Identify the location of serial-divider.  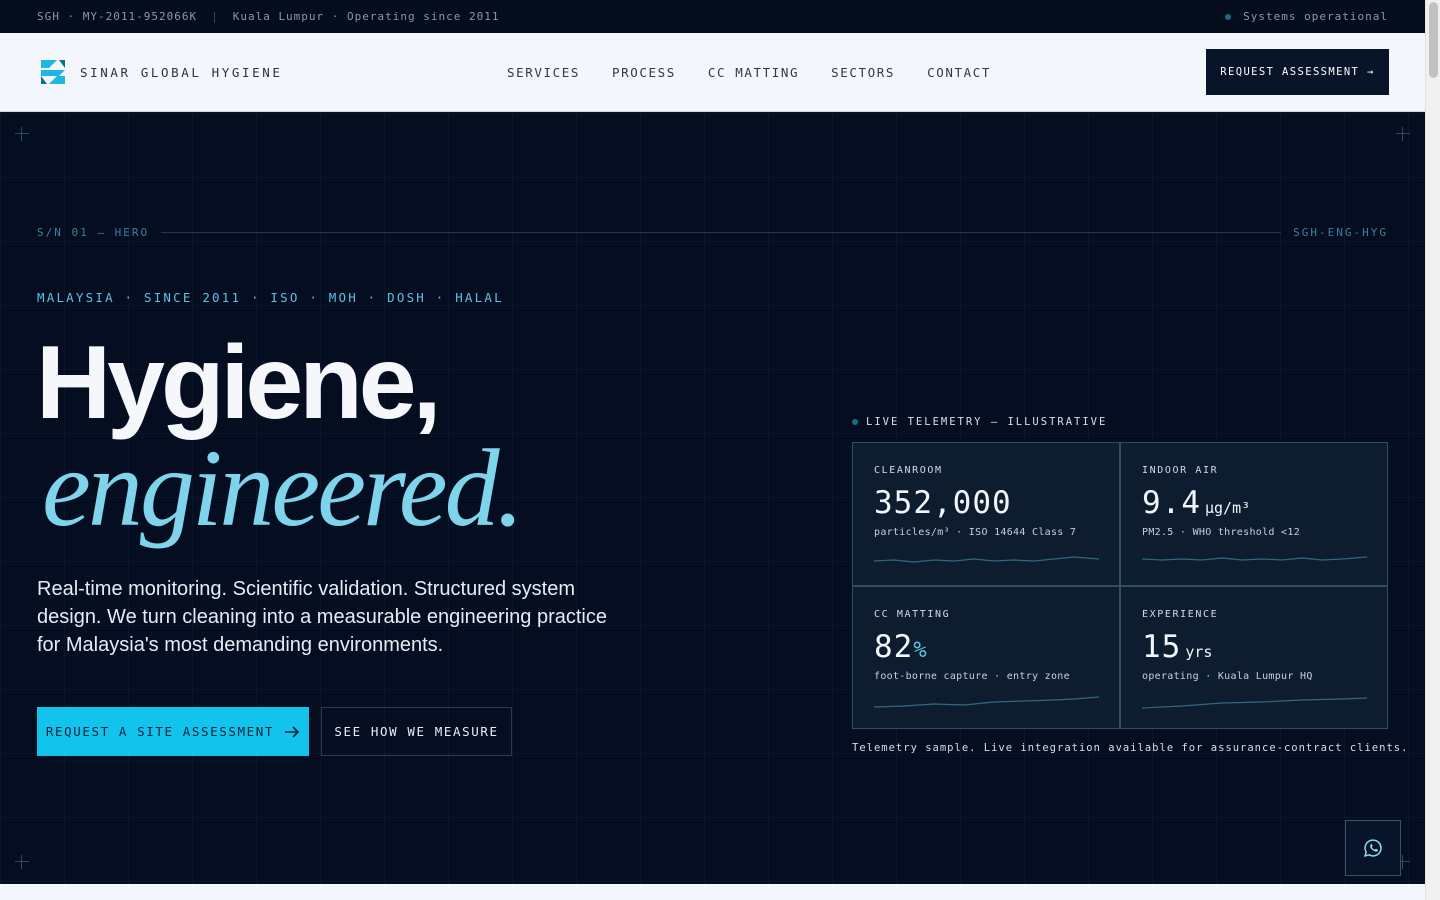
(721, 232).